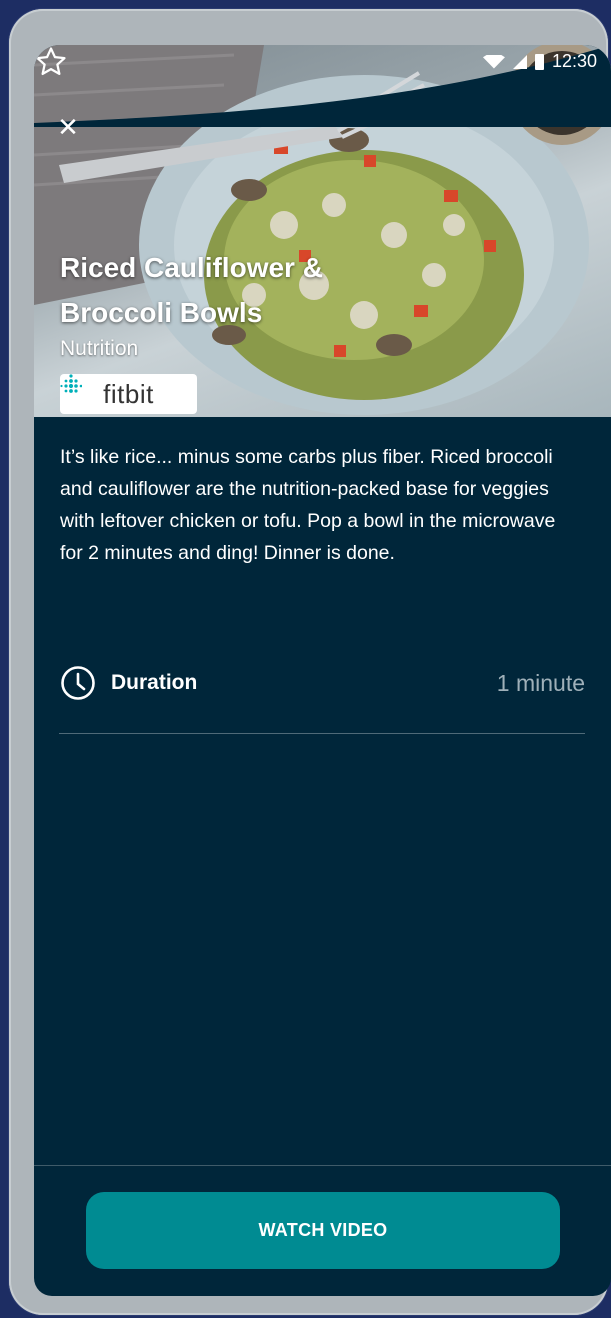 This screenshot has height=1318, width=611. I want to click on brand-badge: fitbit, so click(128, 394).